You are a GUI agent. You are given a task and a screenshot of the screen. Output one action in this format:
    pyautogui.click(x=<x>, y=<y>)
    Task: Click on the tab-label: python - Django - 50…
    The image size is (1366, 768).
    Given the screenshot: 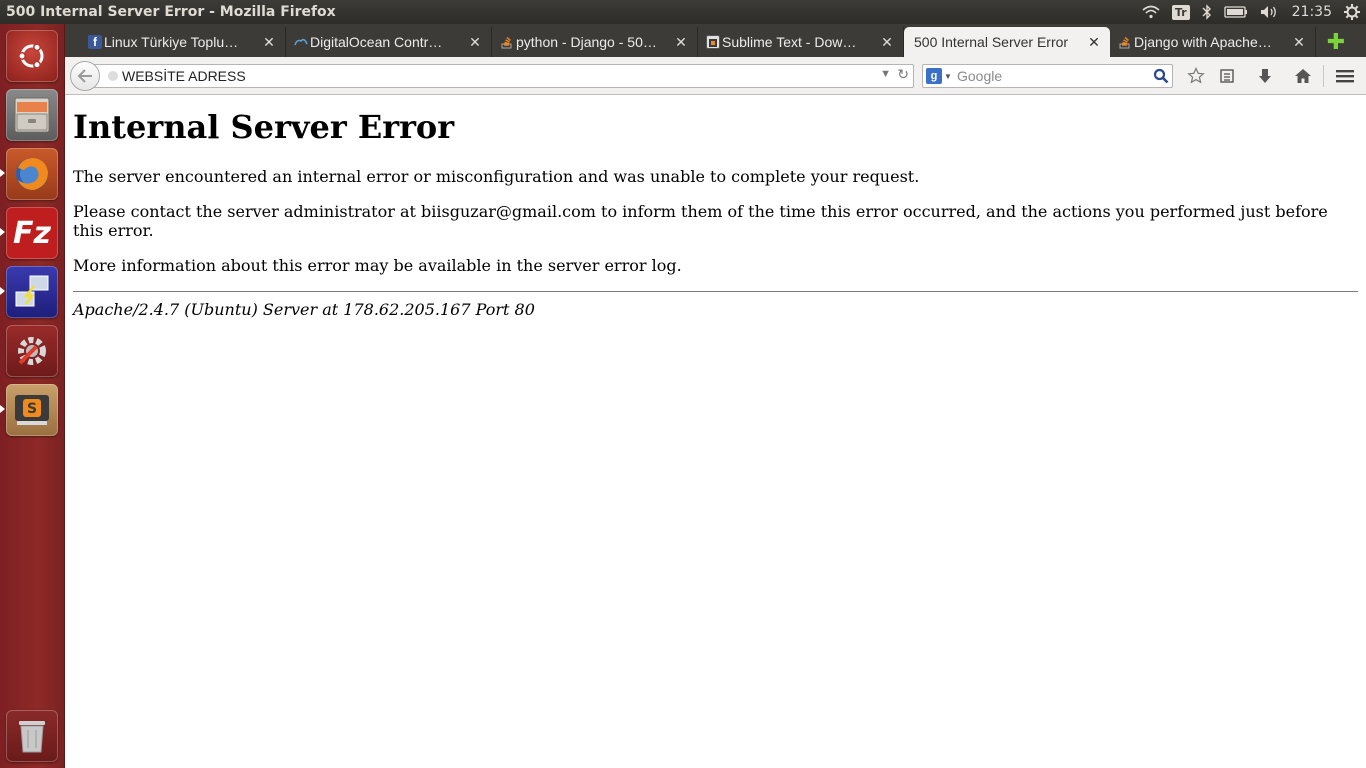 What is the action you would take?
    pyautogui.click(x=586, y=42)
    